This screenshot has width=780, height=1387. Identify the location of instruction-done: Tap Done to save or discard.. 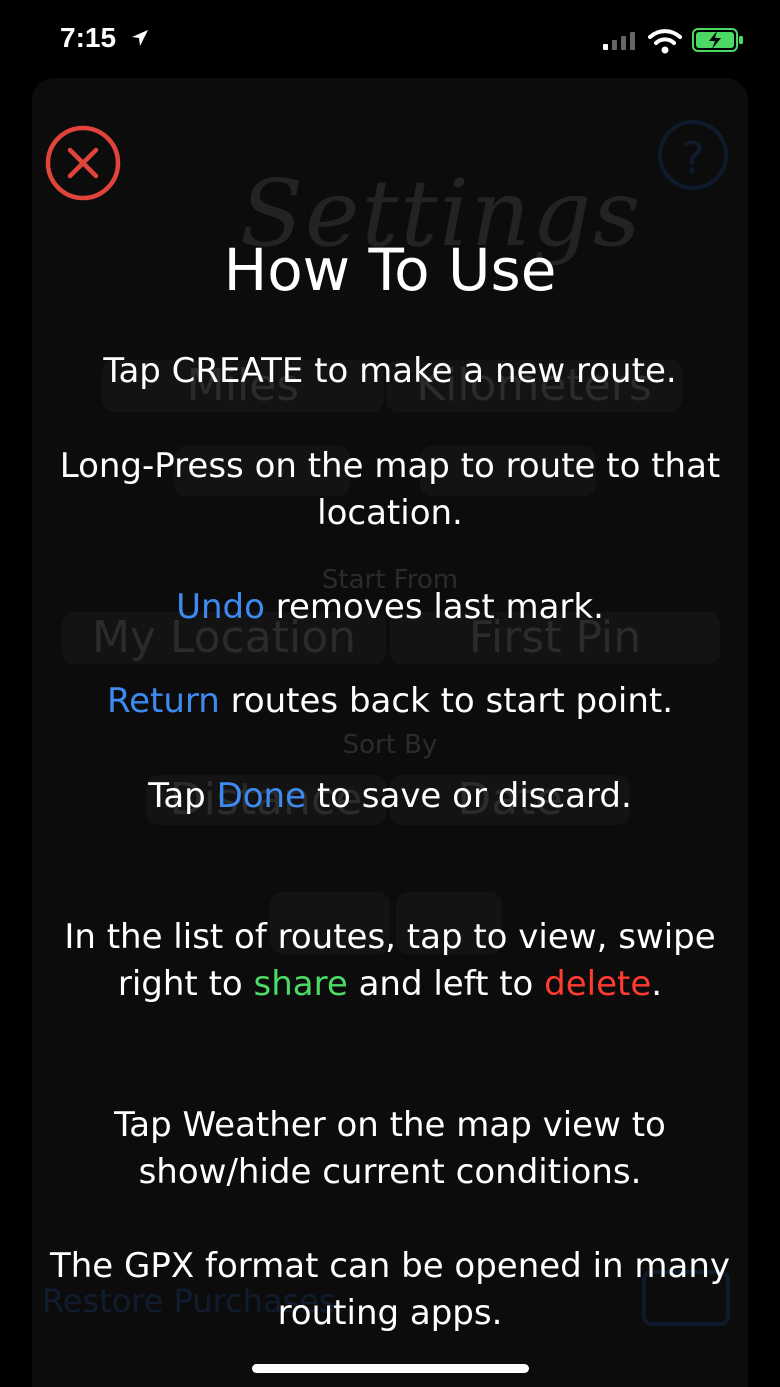
(390, 796).